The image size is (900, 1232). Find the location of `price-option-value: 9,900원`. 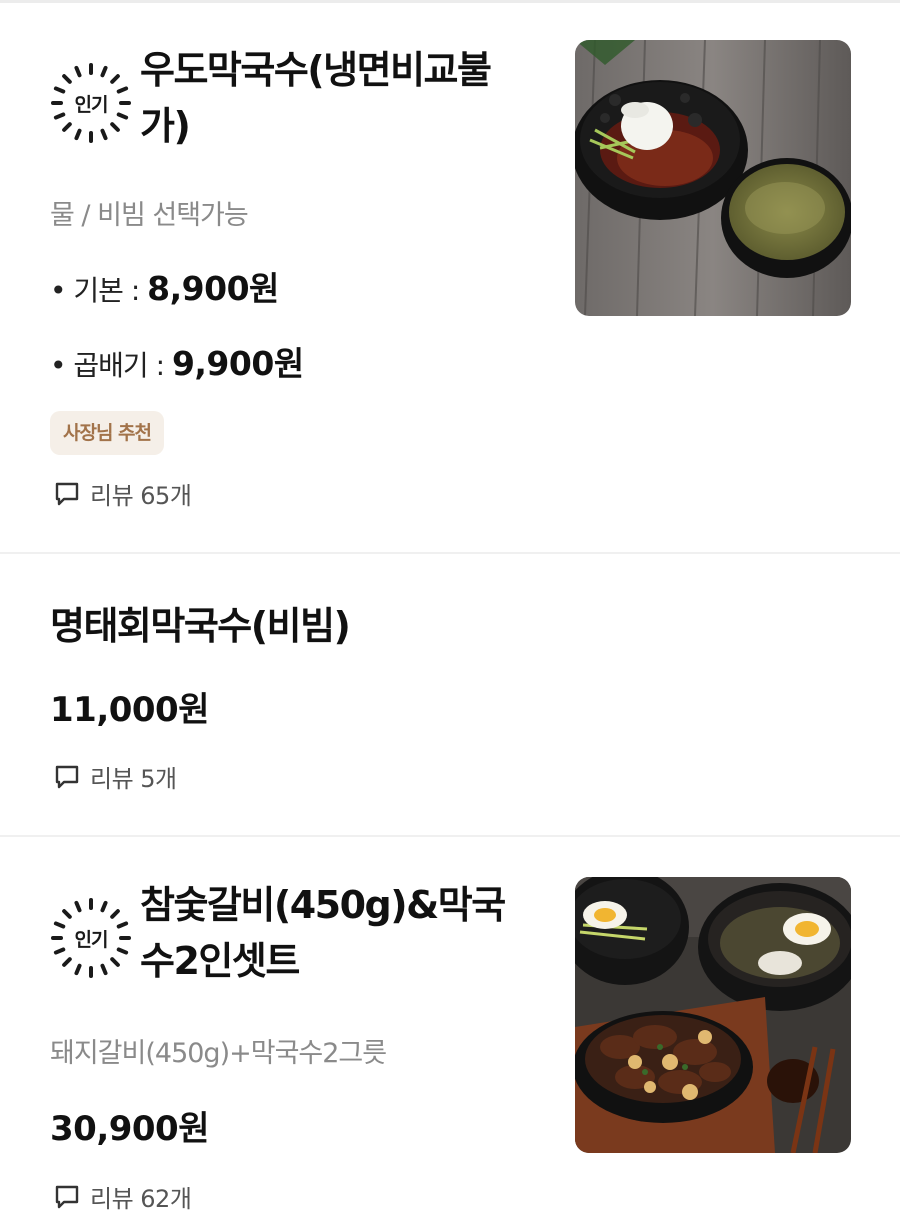

price-option-value: 9,900원 is located at coordinates (237, 363).